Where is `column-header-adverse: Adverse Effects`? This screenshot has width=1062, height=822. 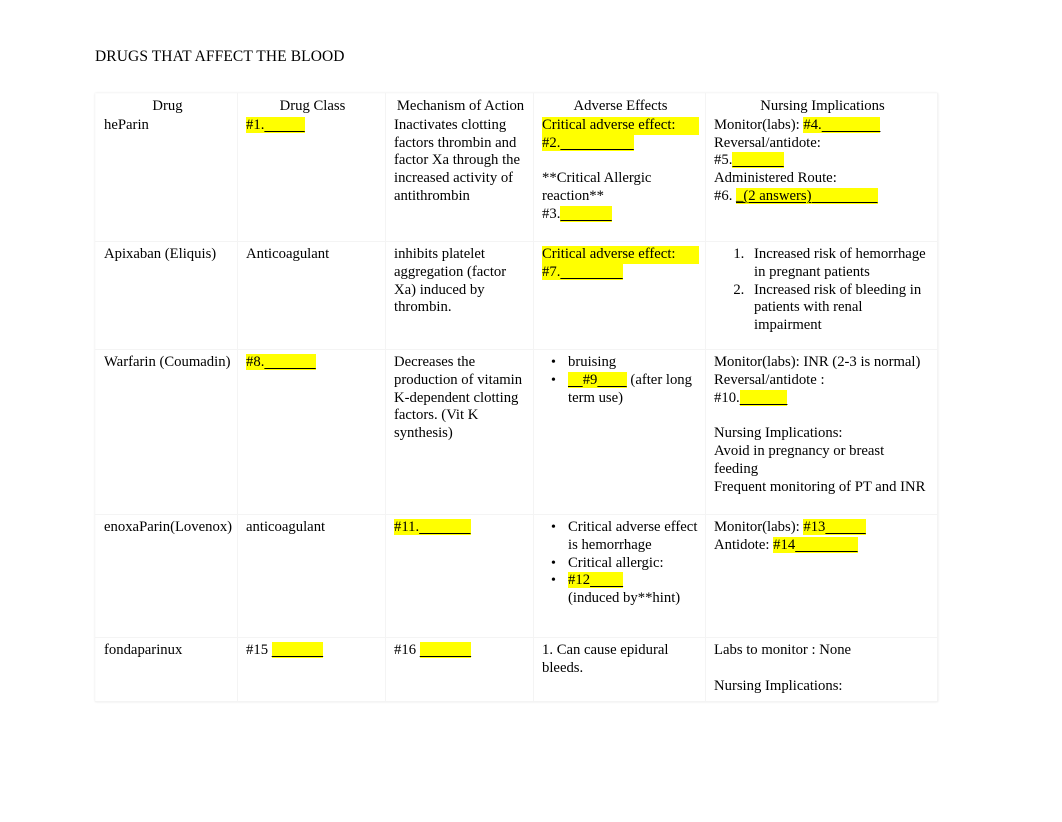 column-header-adverse: Adverse Effects is located at coordinates (620, 106).